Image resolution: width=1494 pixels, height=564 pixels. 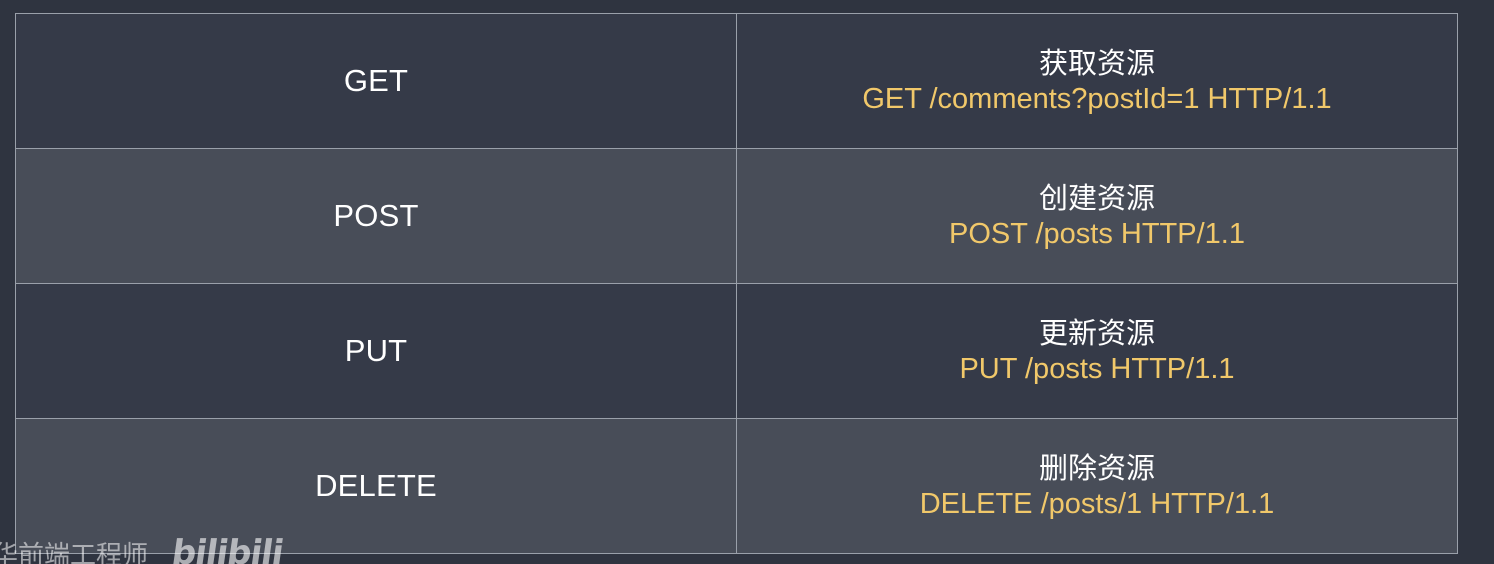 What do you see at coordinates (1096, 198) in the screenshot?
I see `method-description: 创建资源` at bounding box center [1096, 198].